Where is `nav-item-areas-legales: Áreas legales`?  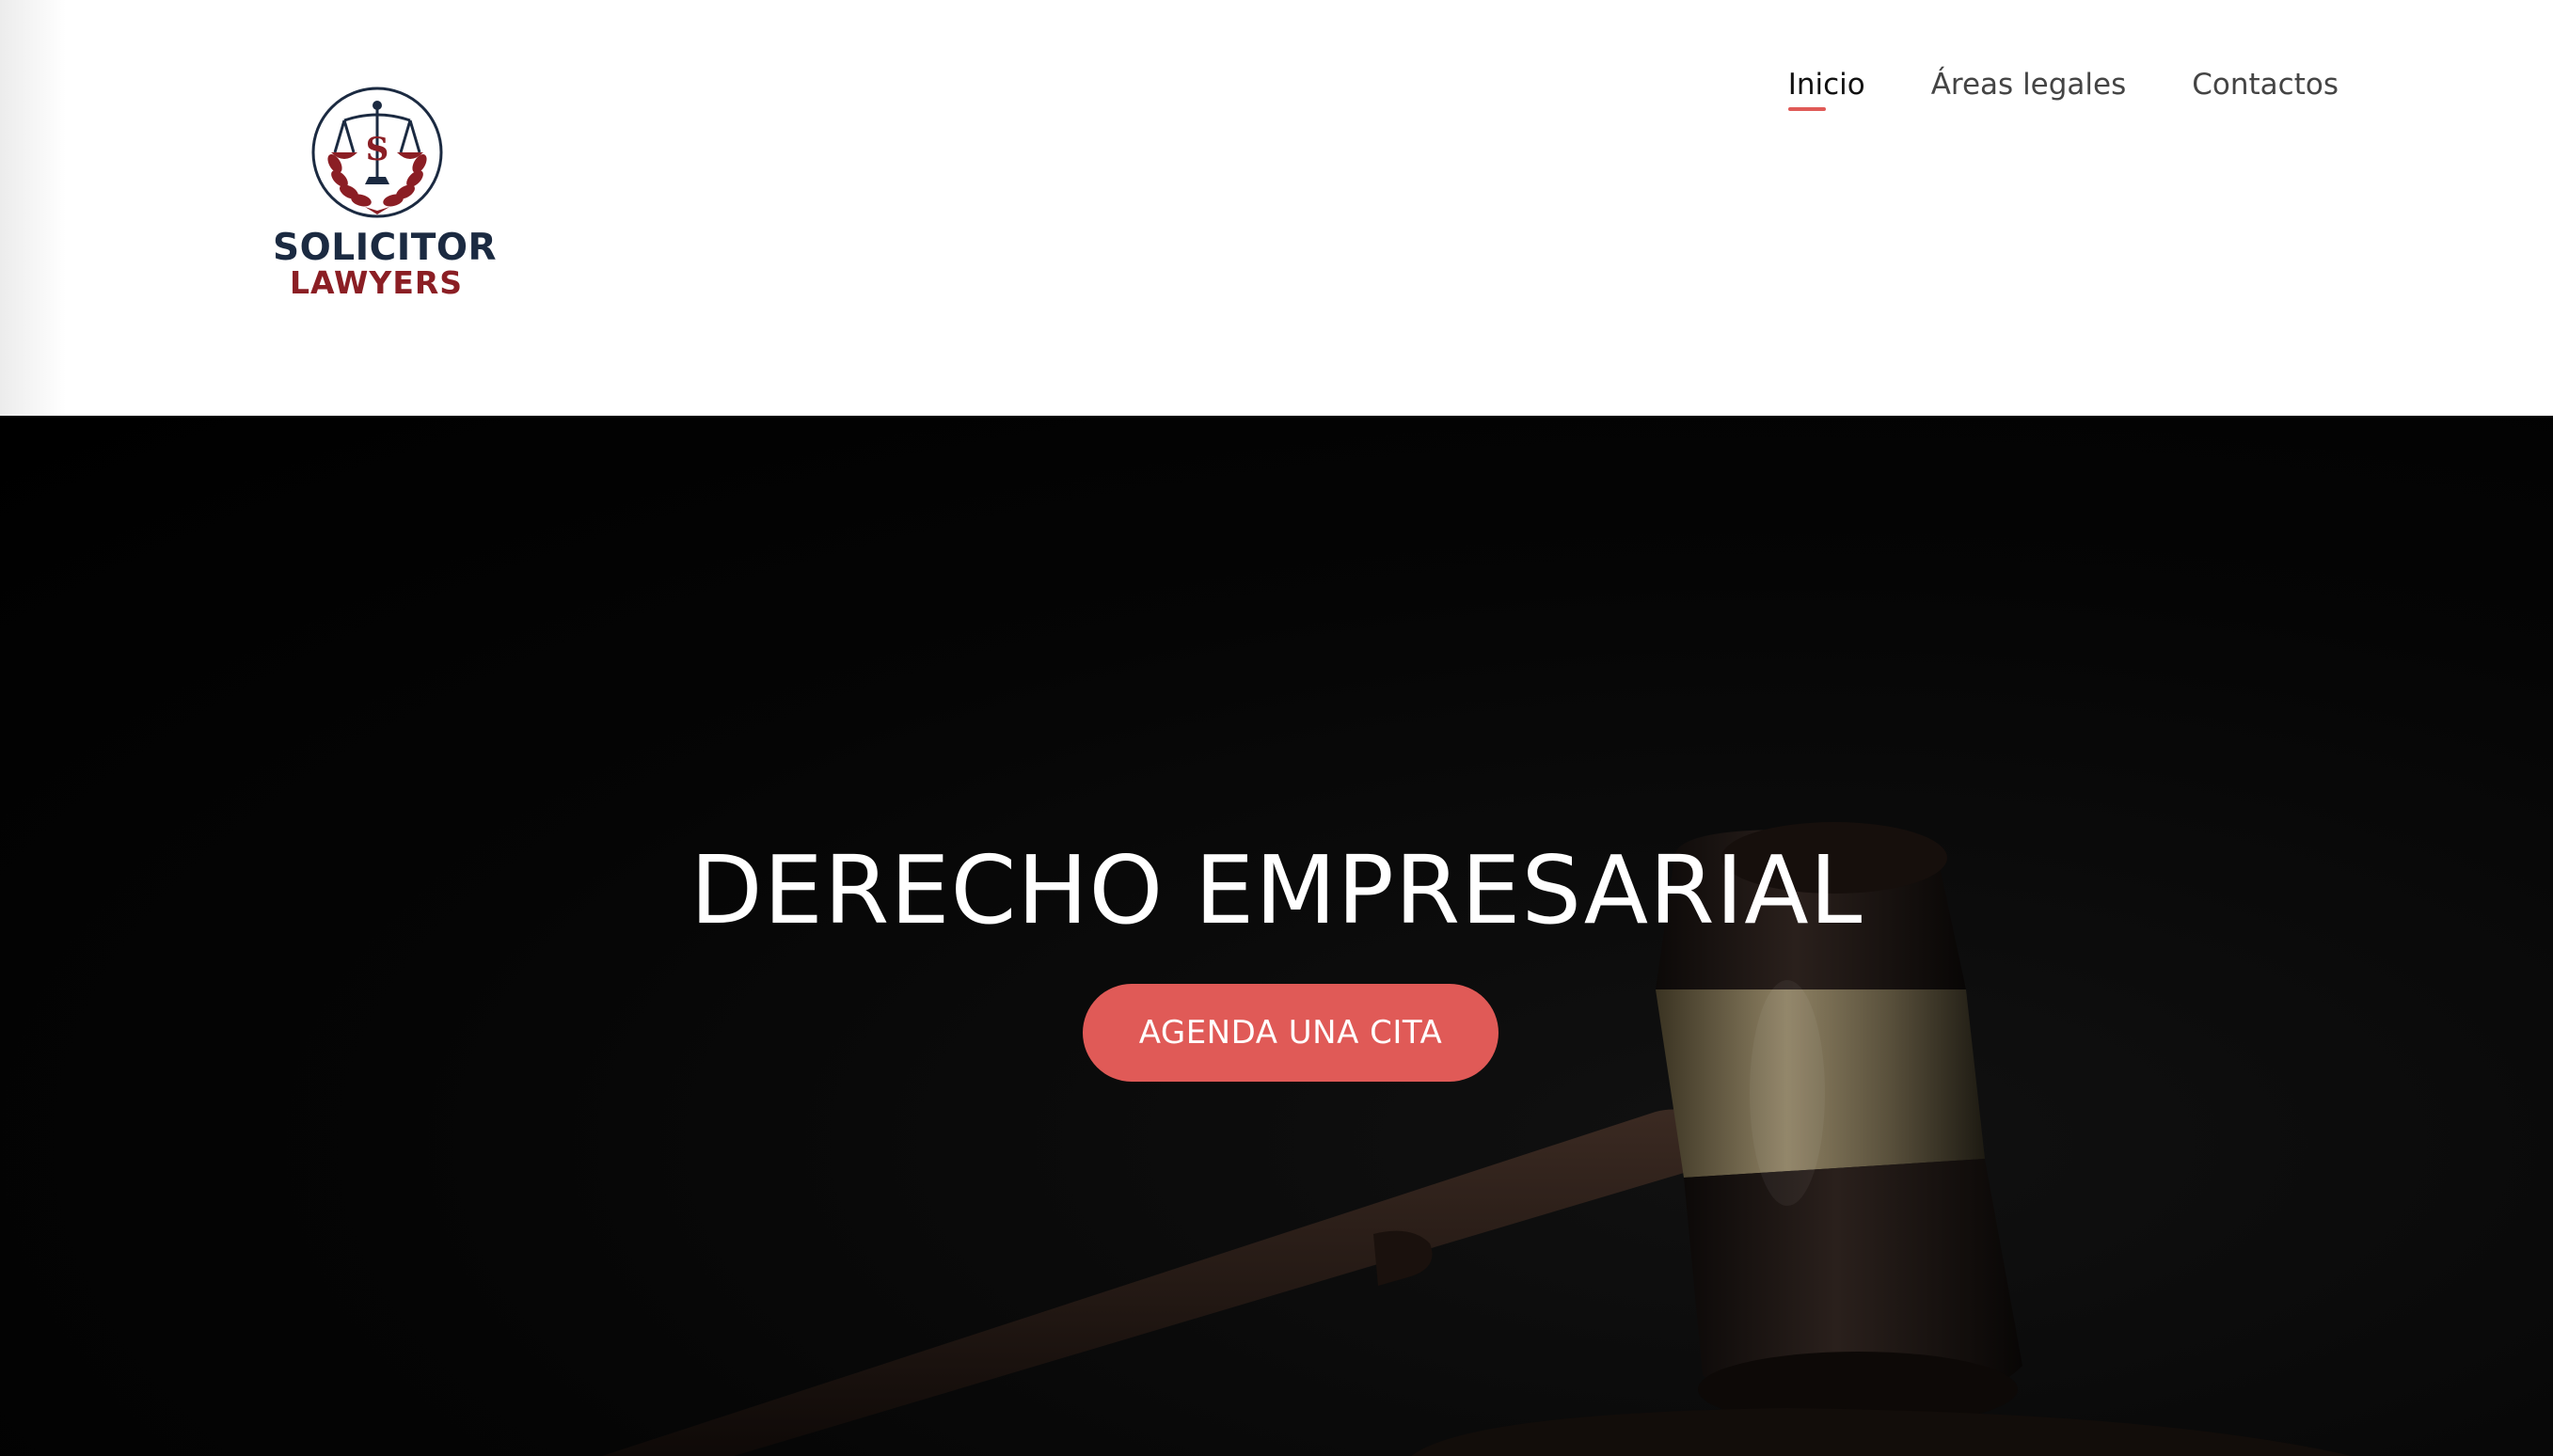
nav-item-areas-legales: Áreas legales is located at coordinates (2029, 84).